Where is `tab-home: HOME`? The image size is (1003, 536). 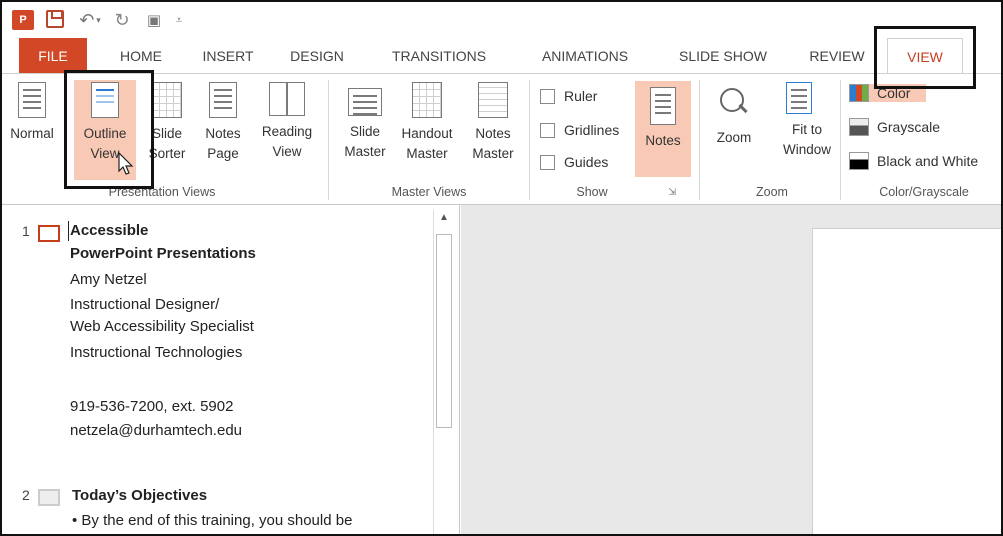
tab-home: HOME is located at coordinates (141, 56).